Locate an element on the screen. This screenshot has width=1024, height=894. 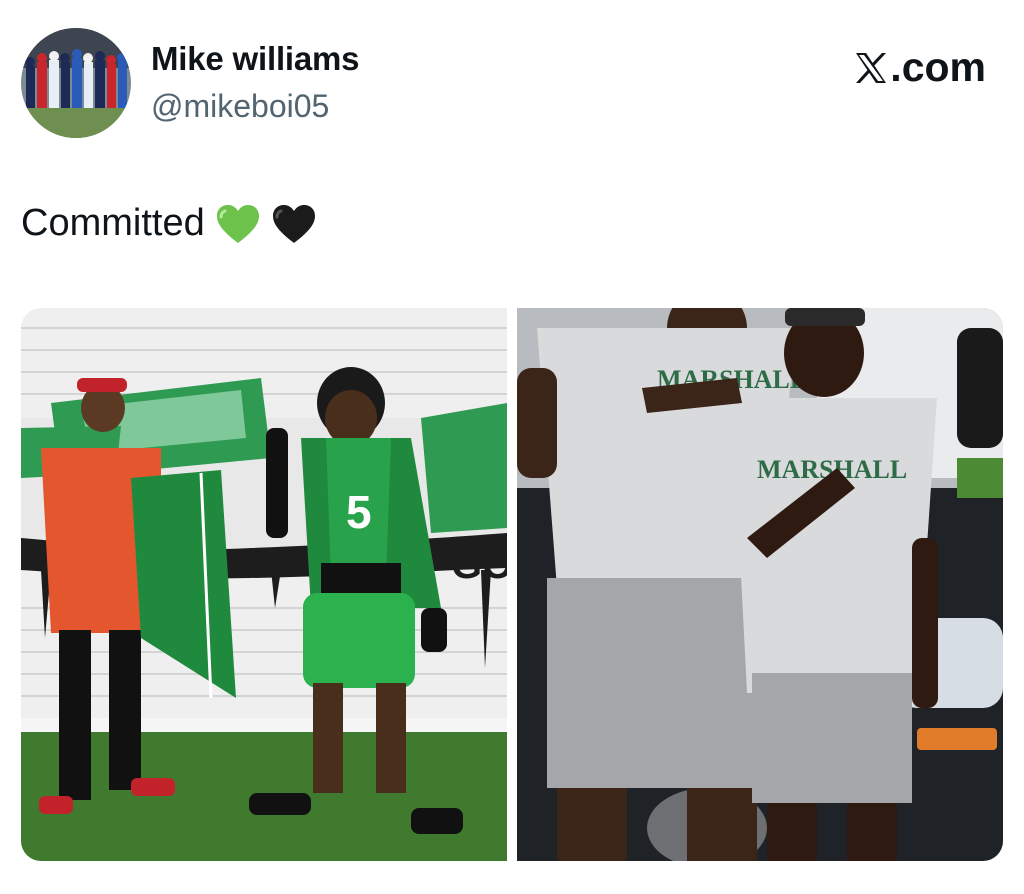
black-heart-icon is located at coordinates (293, 223).